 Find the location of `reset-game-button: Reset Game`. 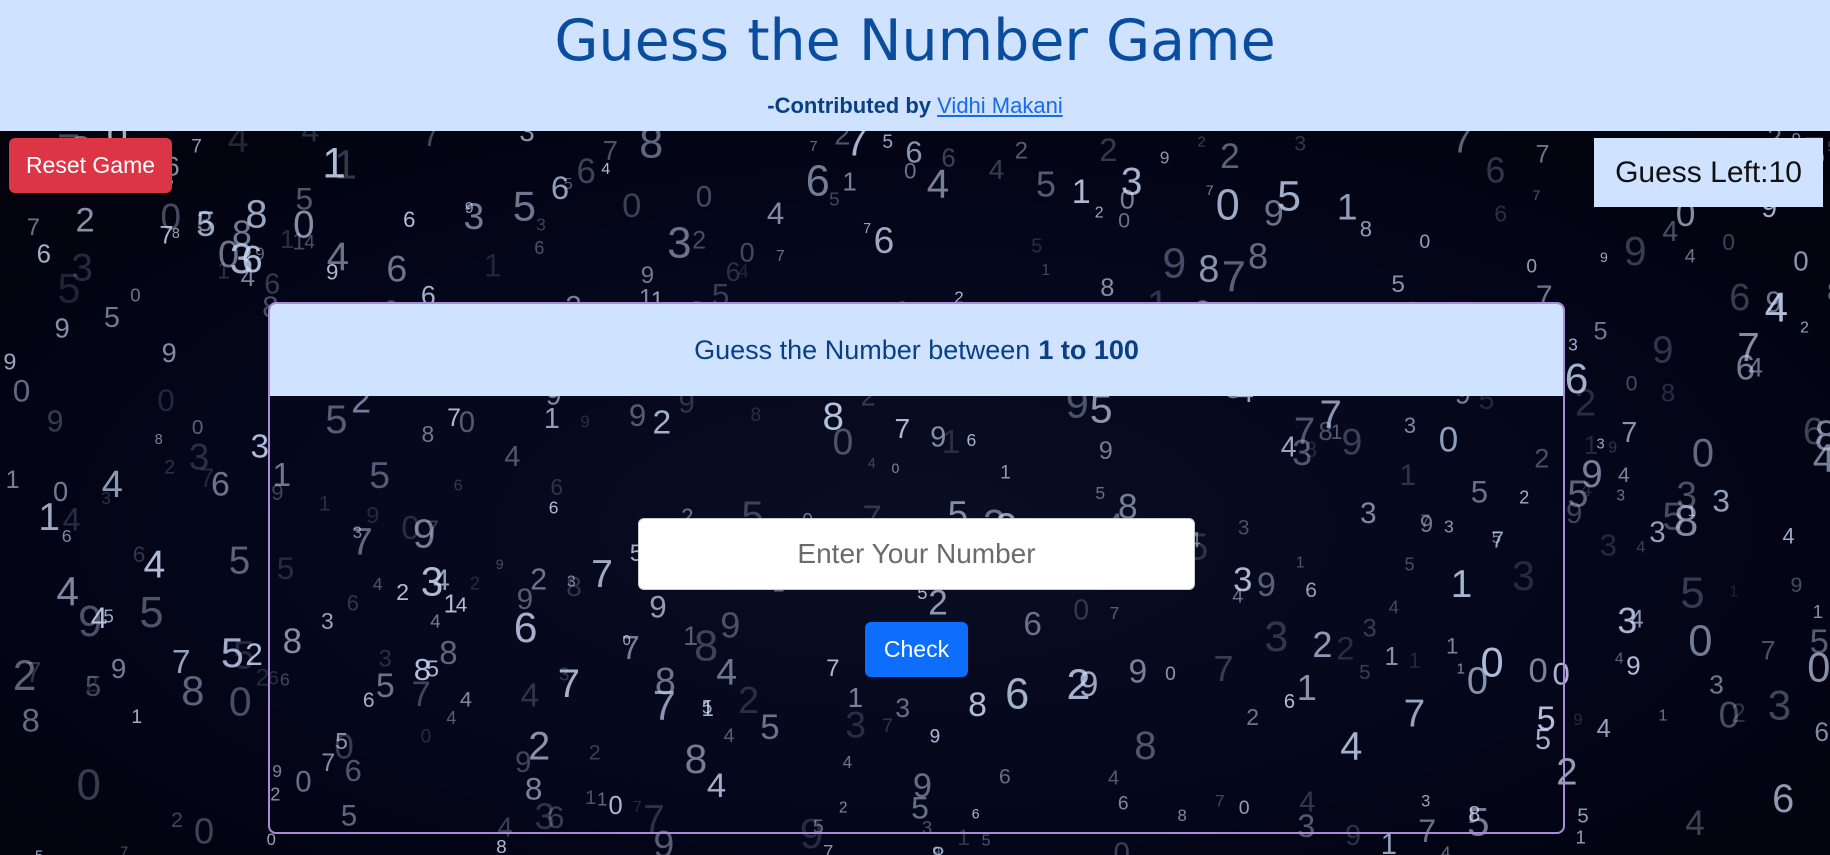

reset-game-button: Reset Game is located at coordinates (90, 165).